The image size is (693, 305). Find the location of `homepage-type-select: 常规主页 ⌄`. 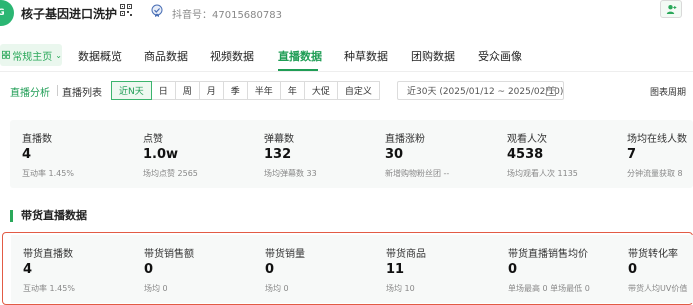

homepage-type-select: 常规主页 ⌄ is located at coordinates (31, 55).